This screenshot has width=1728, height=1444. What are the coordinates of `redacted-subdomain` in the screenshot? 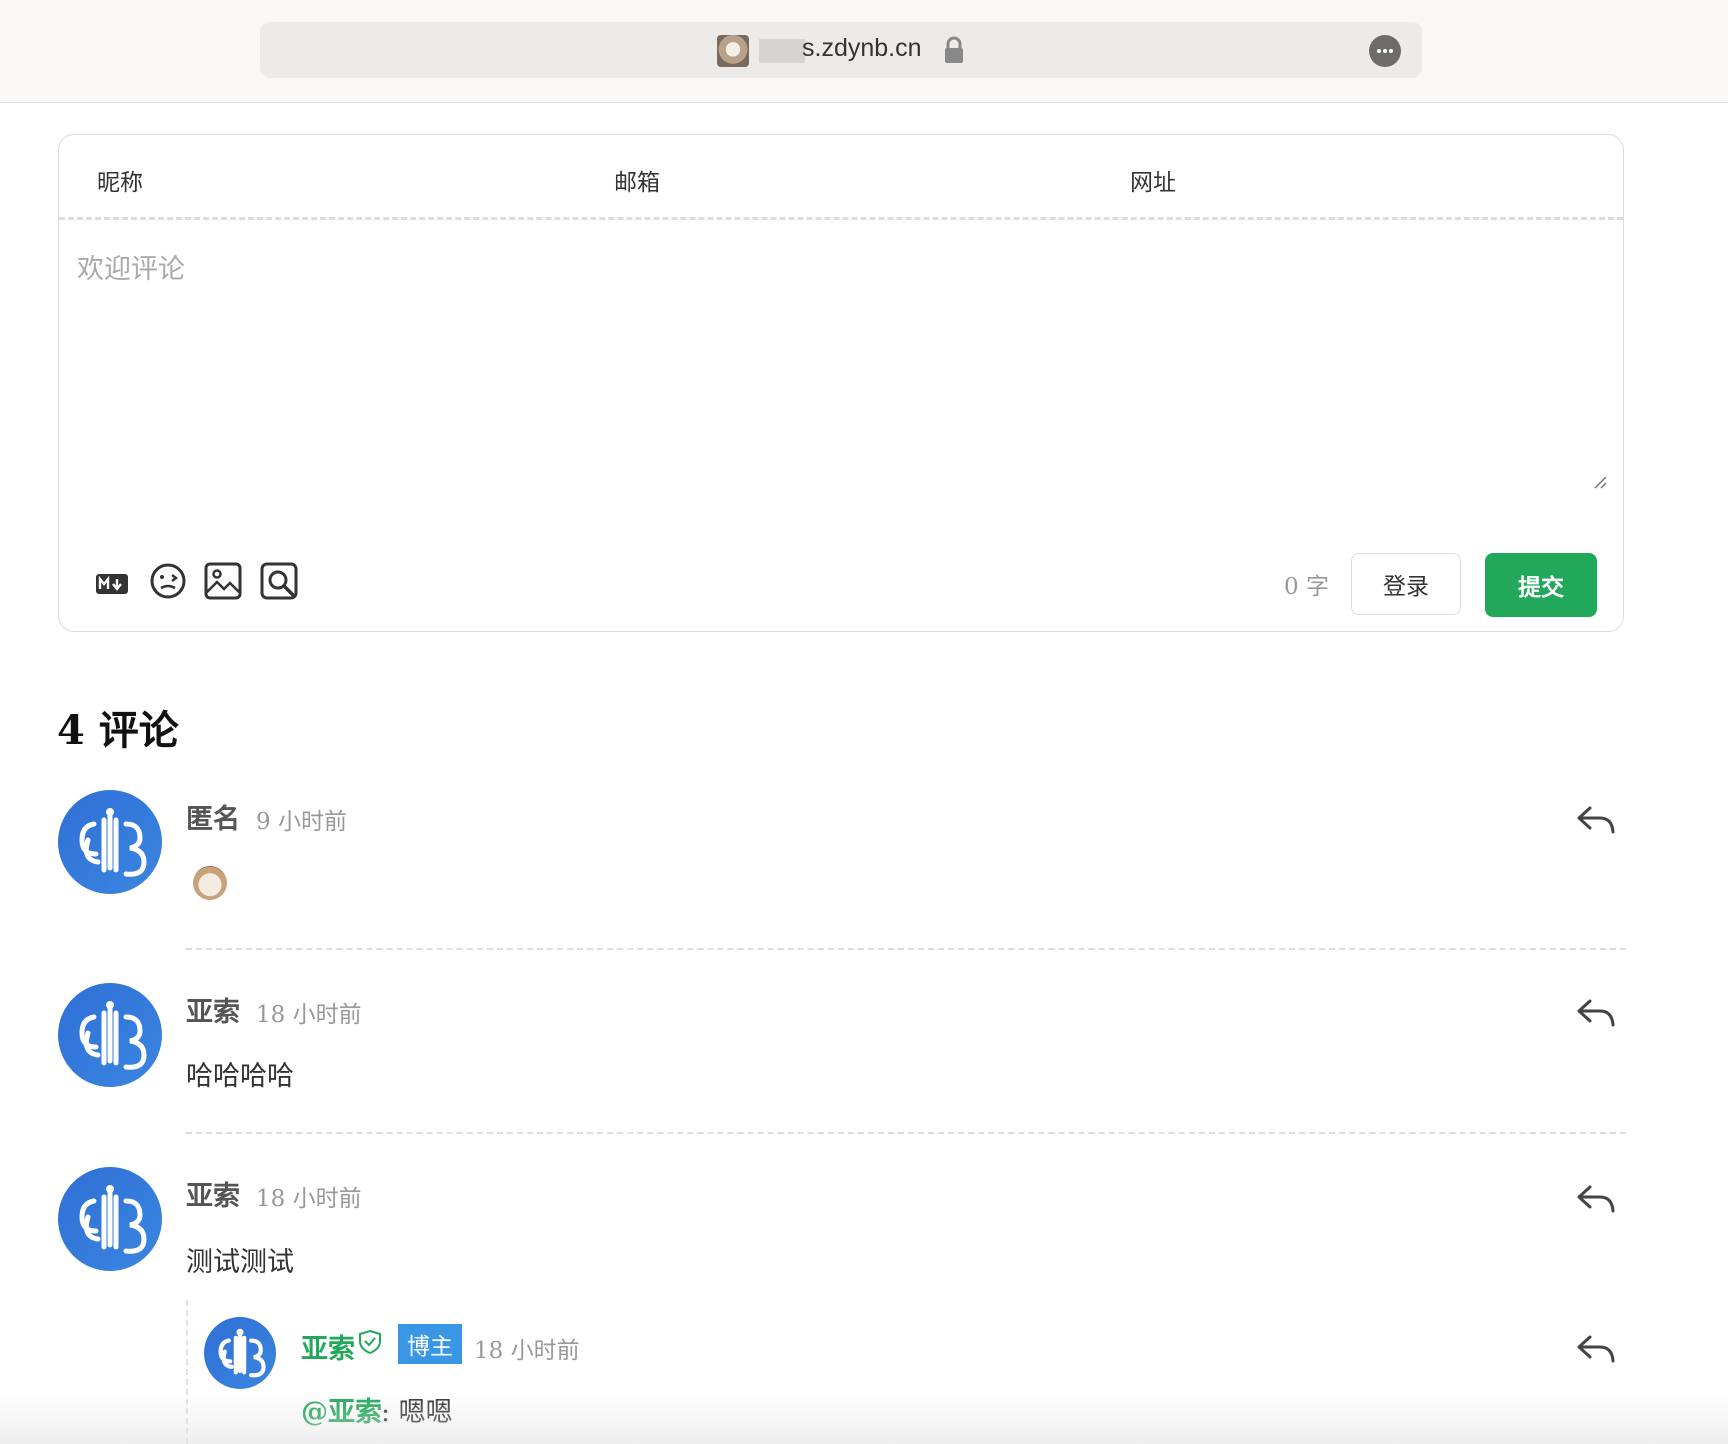 It's located at (782, 51).